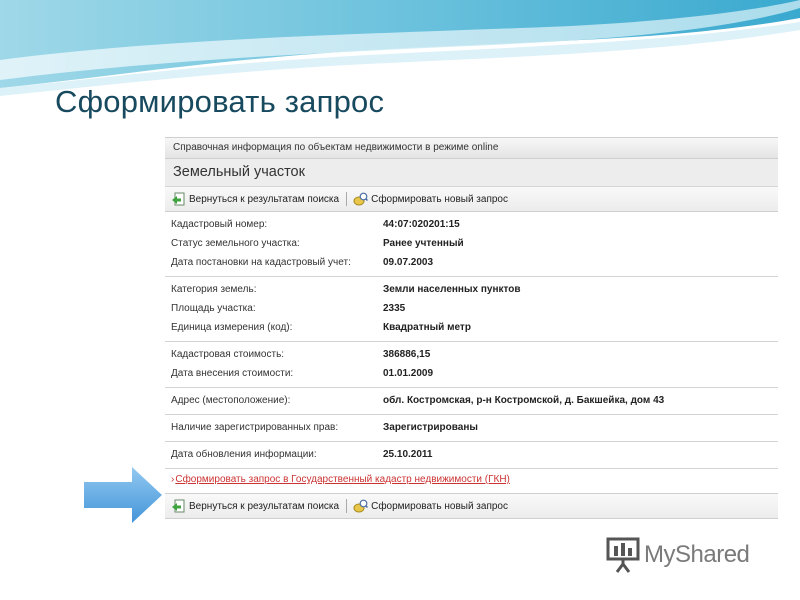 The width and height of the screenshot is (800, 600). What do you see at coordinates (430, 427) in the screenshot?
I see `row-value: Зарегистрированы` at bounding box center [430, 427].